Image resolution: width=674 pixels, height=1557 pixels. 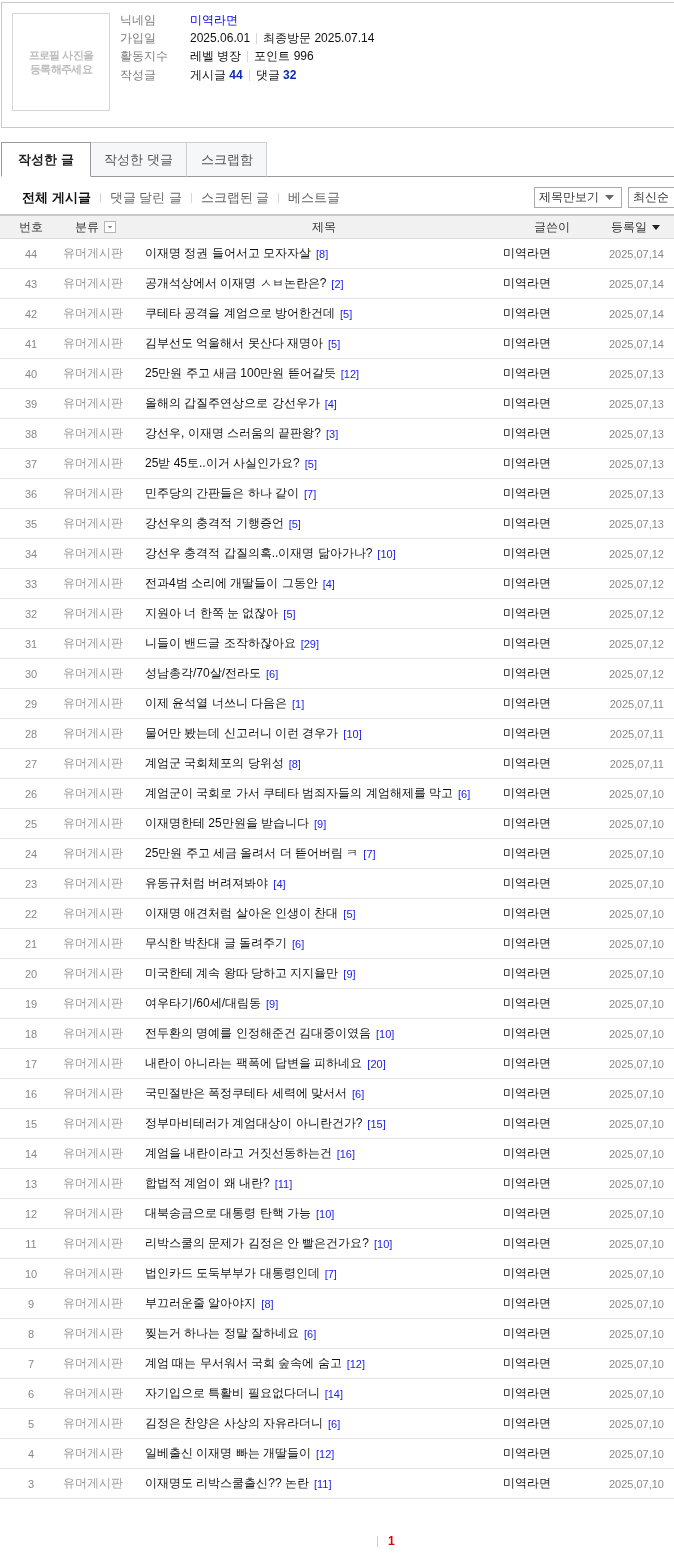 What do you see at coordinates (203, 1003) in the screenshot?
I see `post-title-link: 여우타기/60세/대림동` at bounding box center [203, 1003].